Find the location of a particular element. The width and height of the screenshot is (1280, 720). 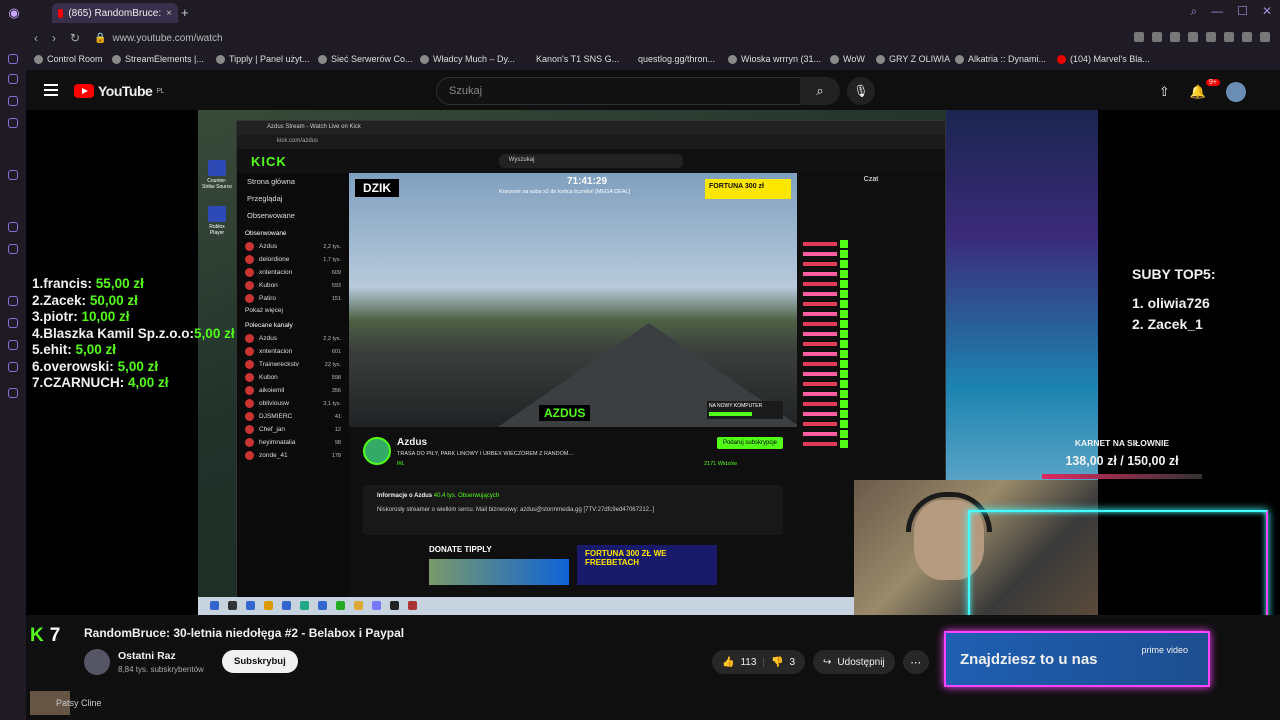

like-count: 113 is located at coordinates (748, 662).